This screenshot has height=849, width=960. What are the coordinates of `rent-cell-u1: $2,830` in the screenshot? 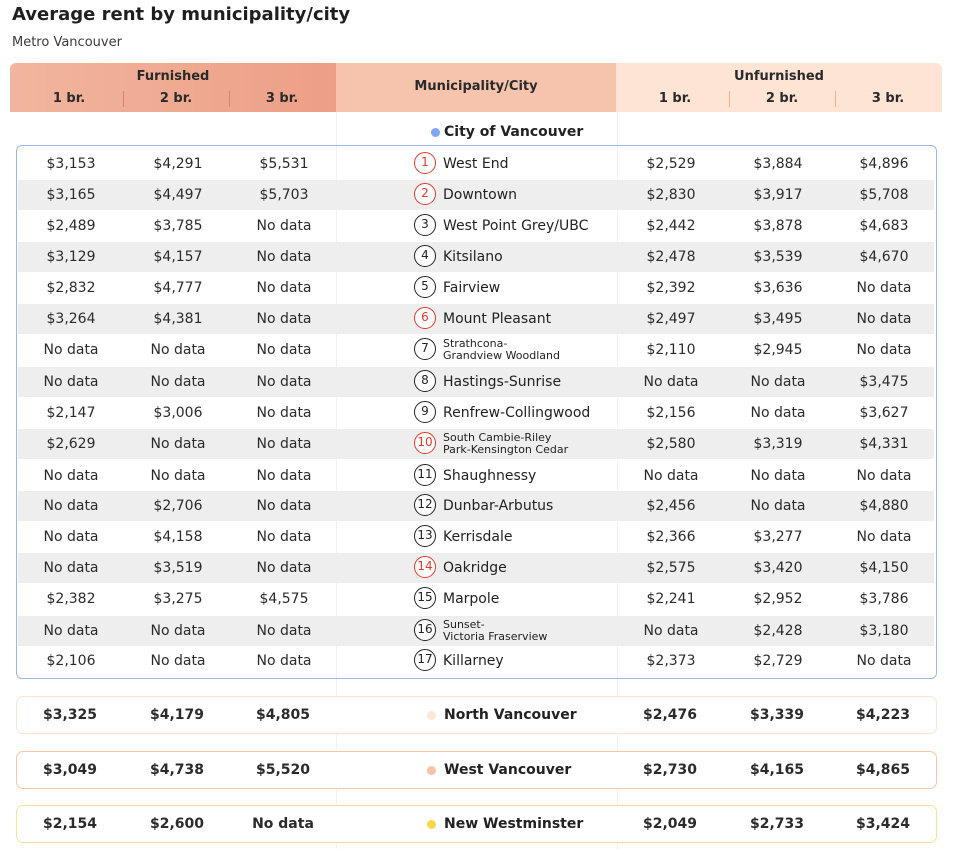 It's located at (671, 195).